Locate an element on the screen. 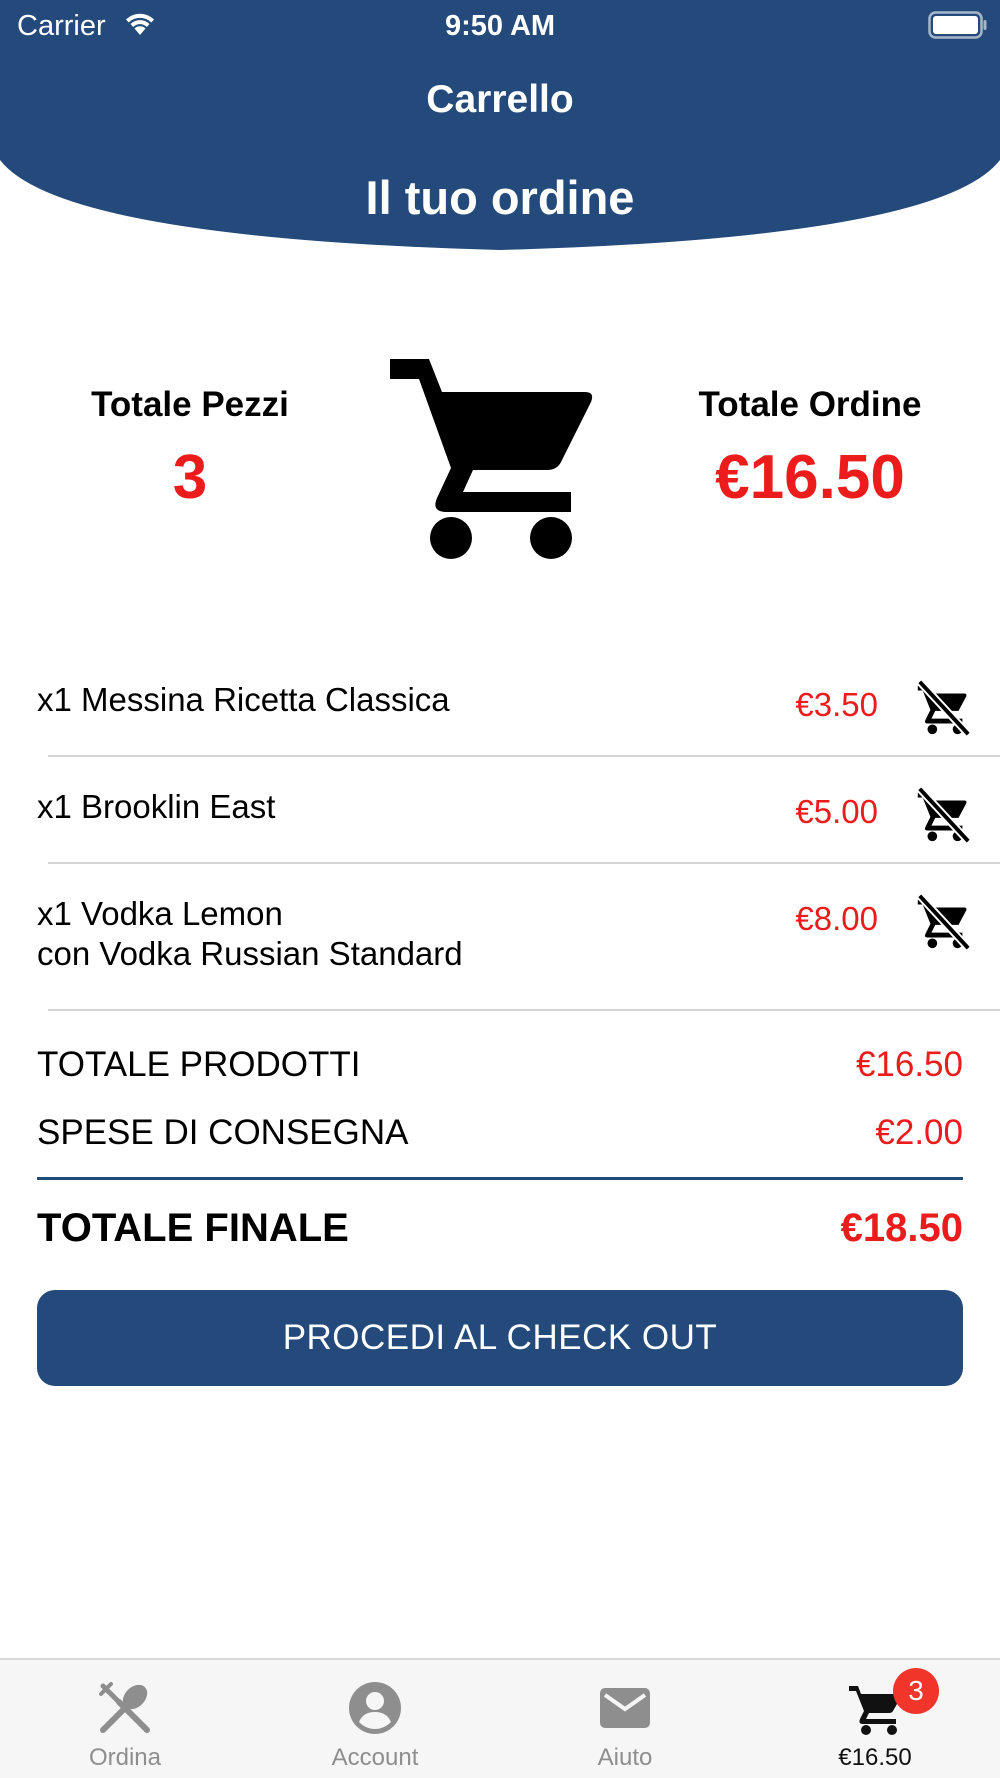 The height and width of the screenshot is (1778, 1000). page-title: Il tuo ordine is located at coordinates (500, 197).